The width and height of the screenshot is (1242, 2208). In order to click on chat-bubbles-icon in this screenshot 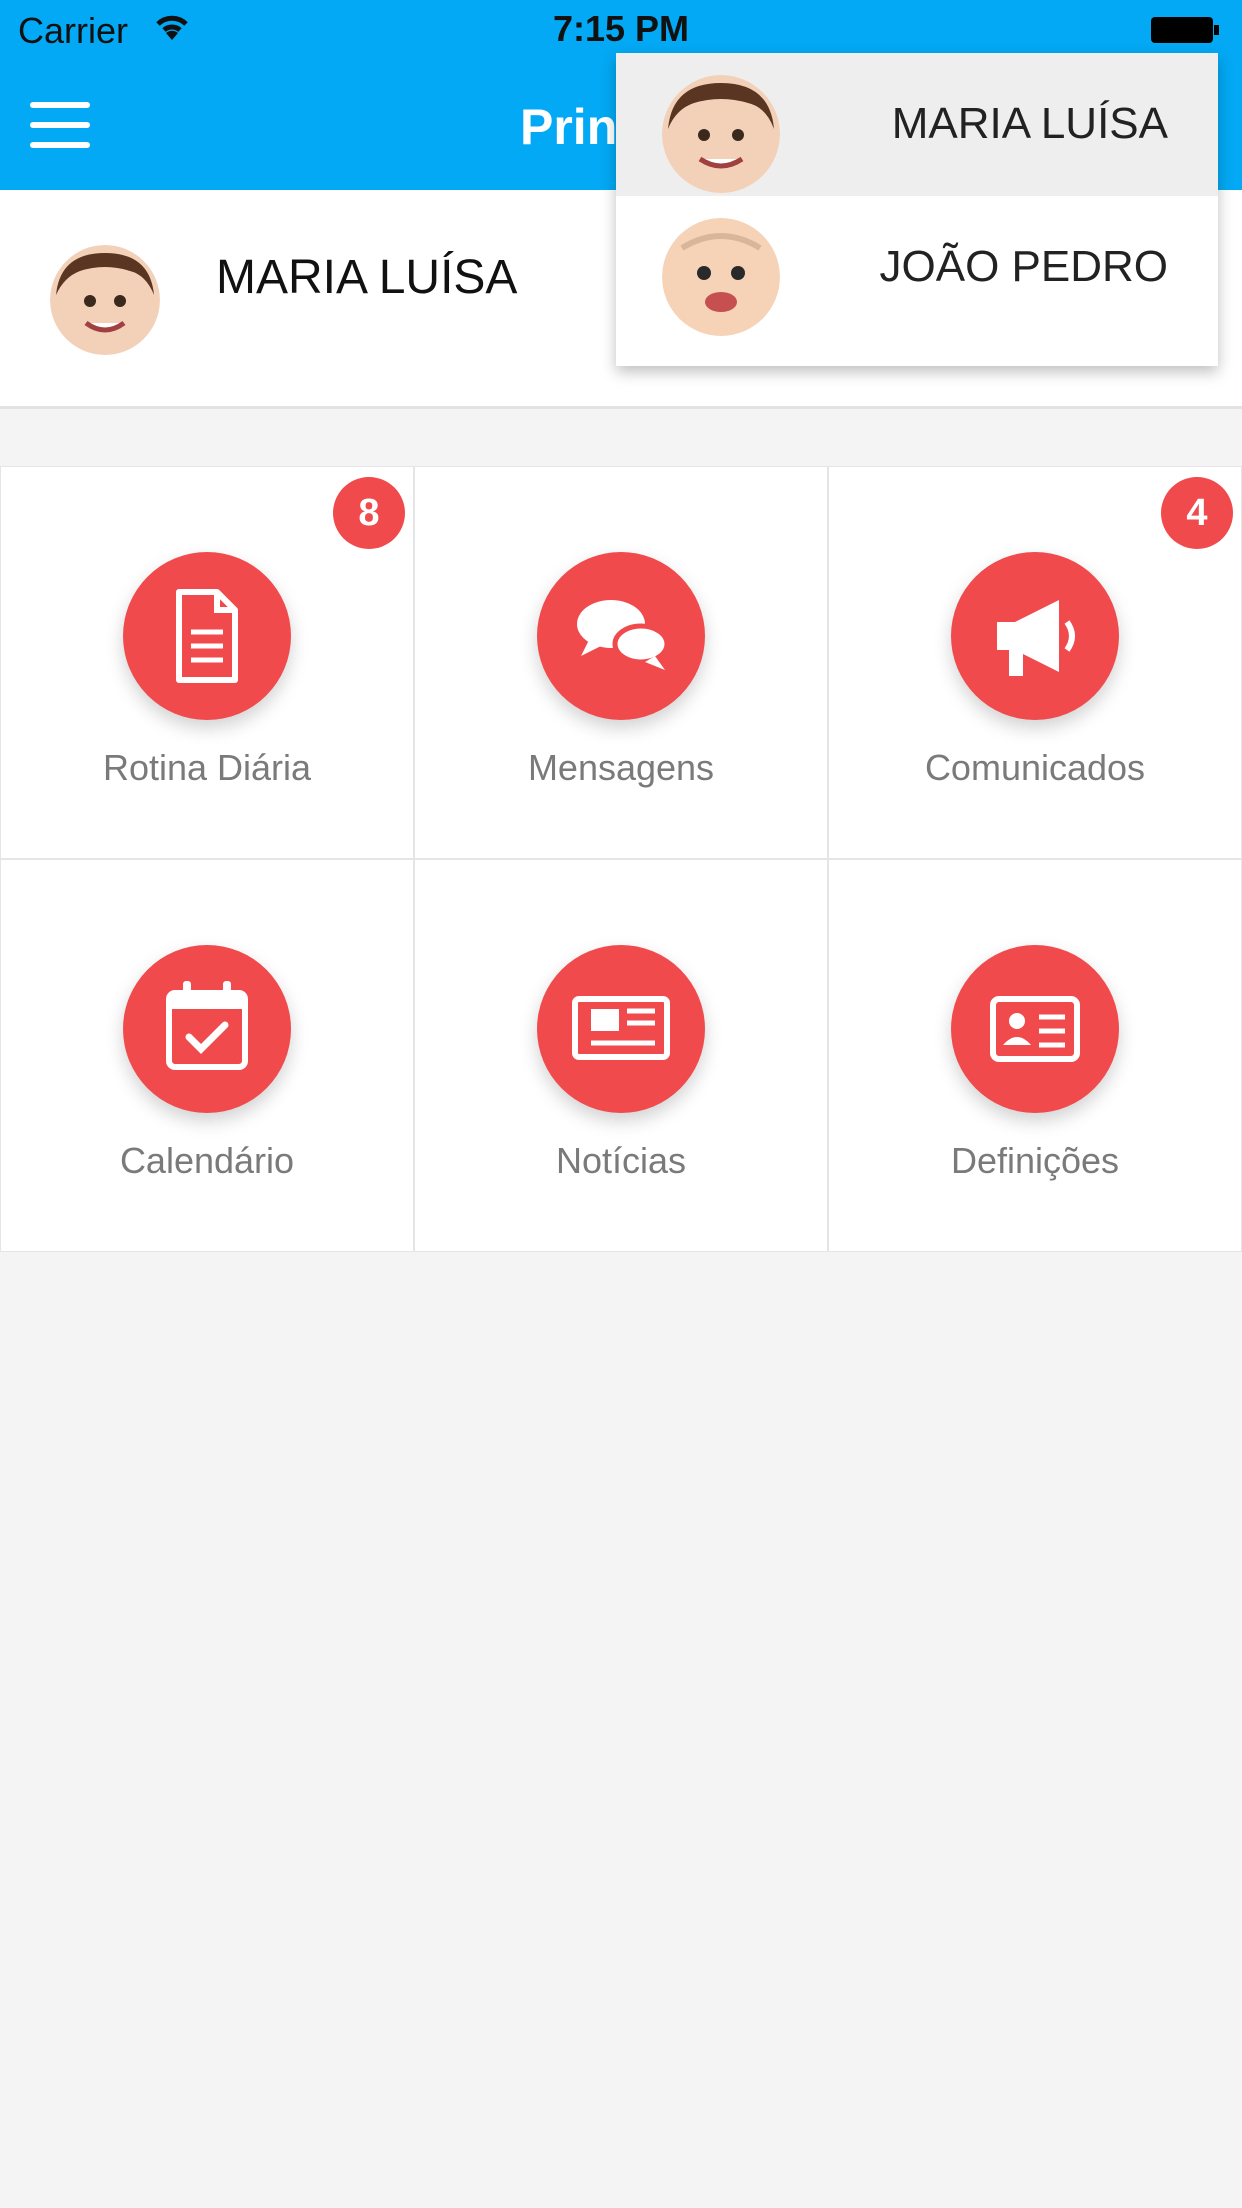, I will do `click(621, 636)`.